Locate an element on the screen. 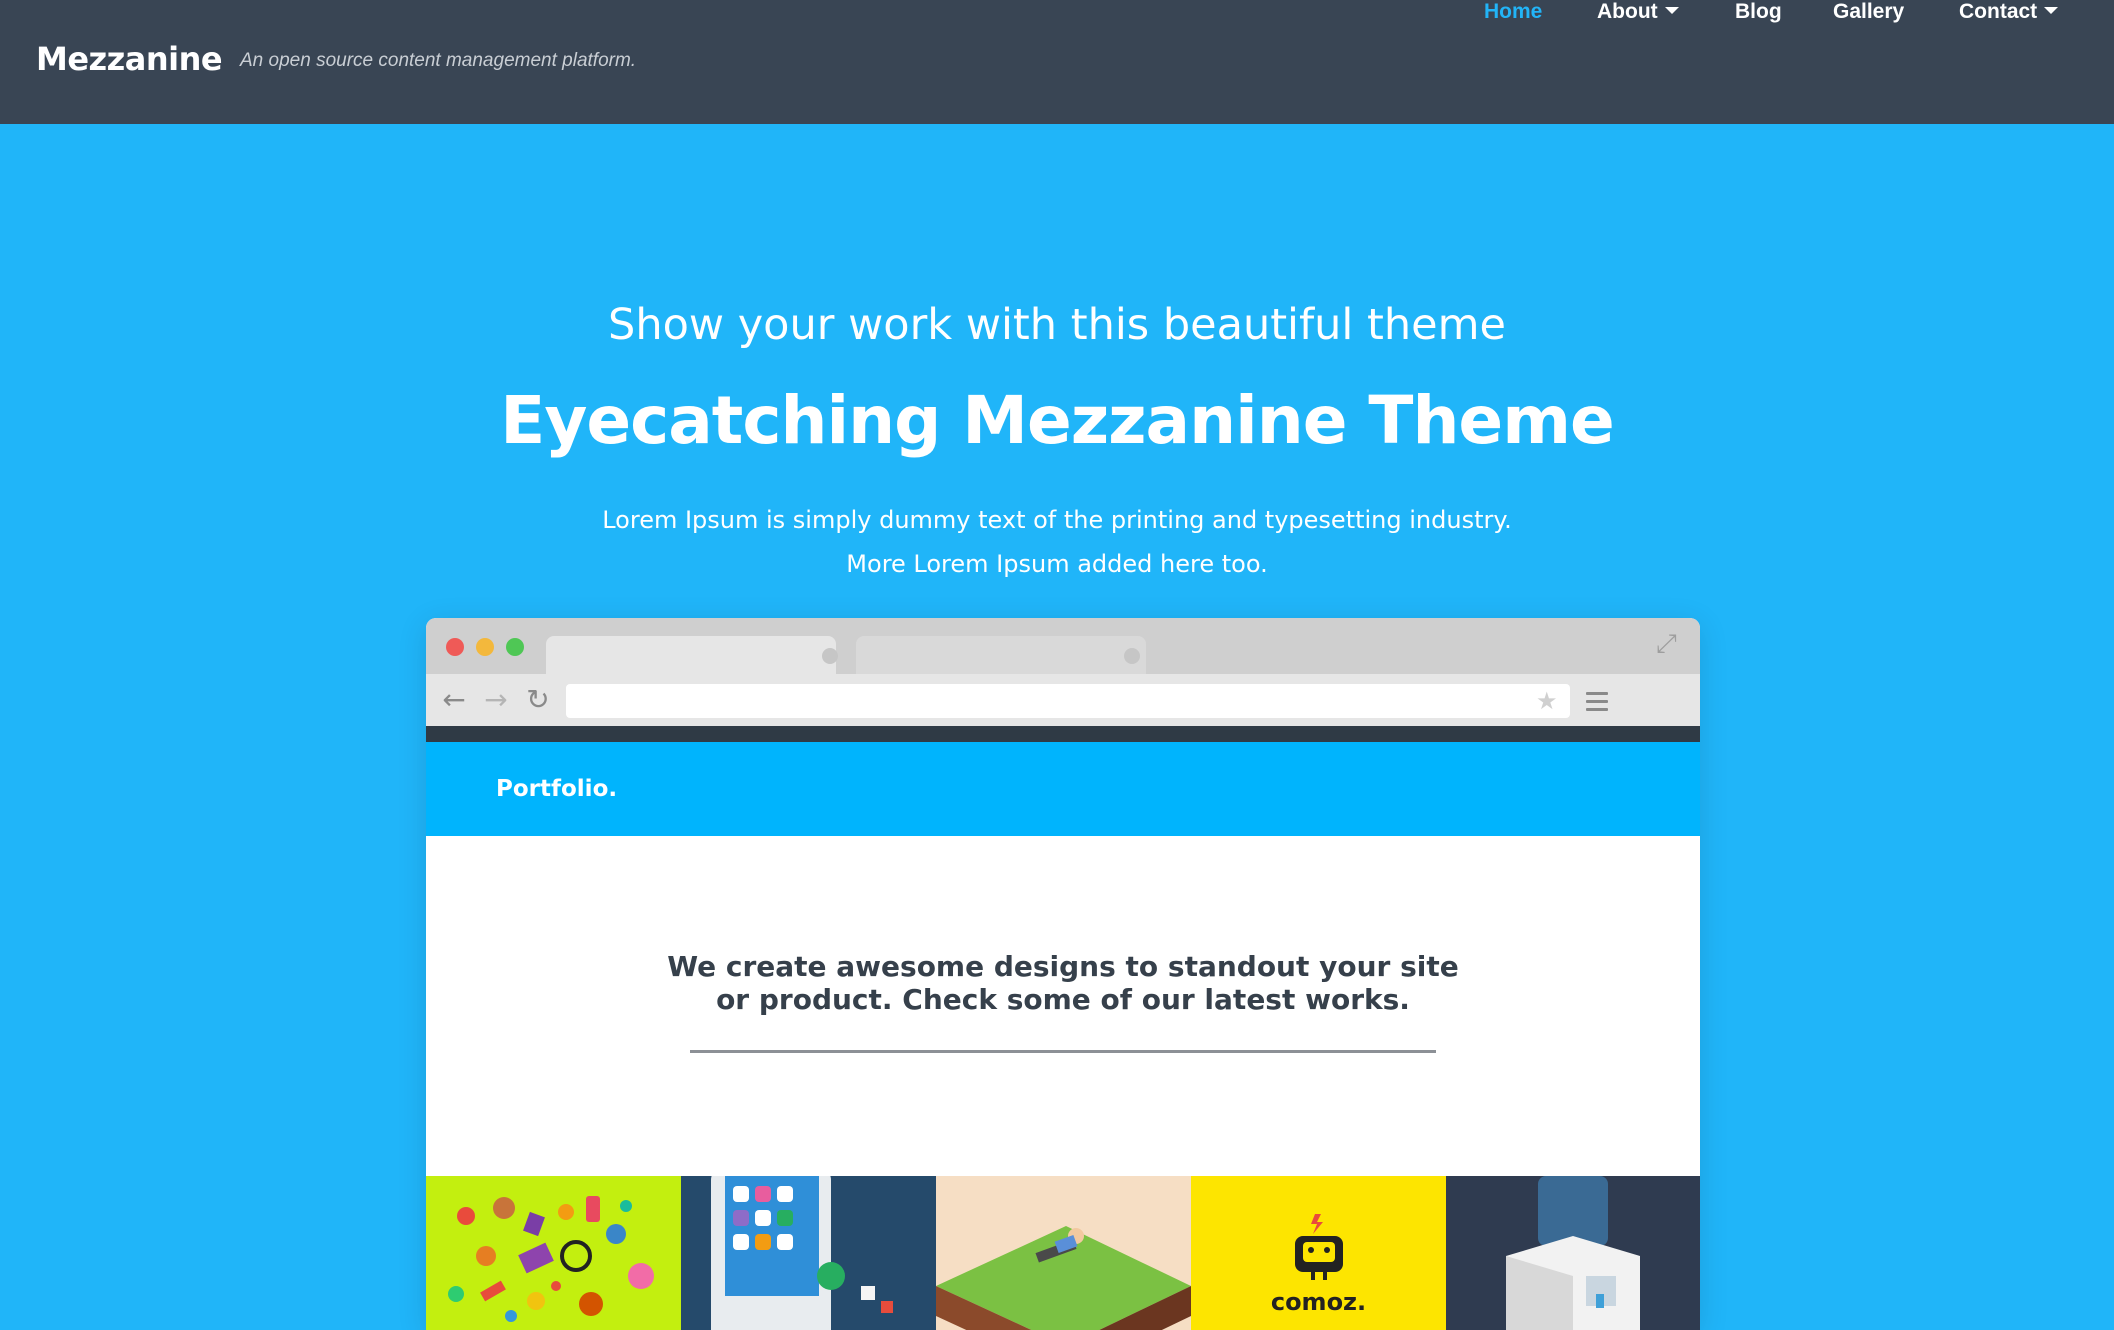 The height and width of the screenshot is (1330, 2114). hero-subtitle: Show your work with this beautiful theme is located at coordinates (1057, 325).